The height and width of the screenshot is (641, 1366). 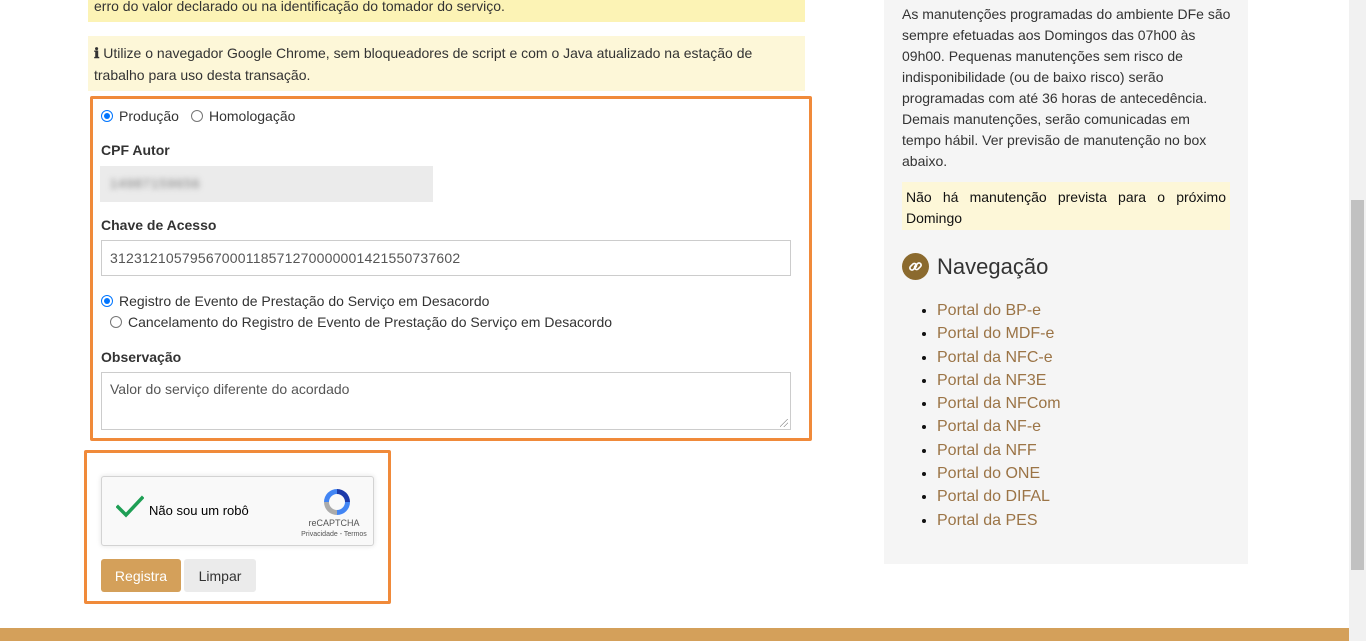 I want to click on nav-link: Portal do MDF-e, so click(x=995, y=333).